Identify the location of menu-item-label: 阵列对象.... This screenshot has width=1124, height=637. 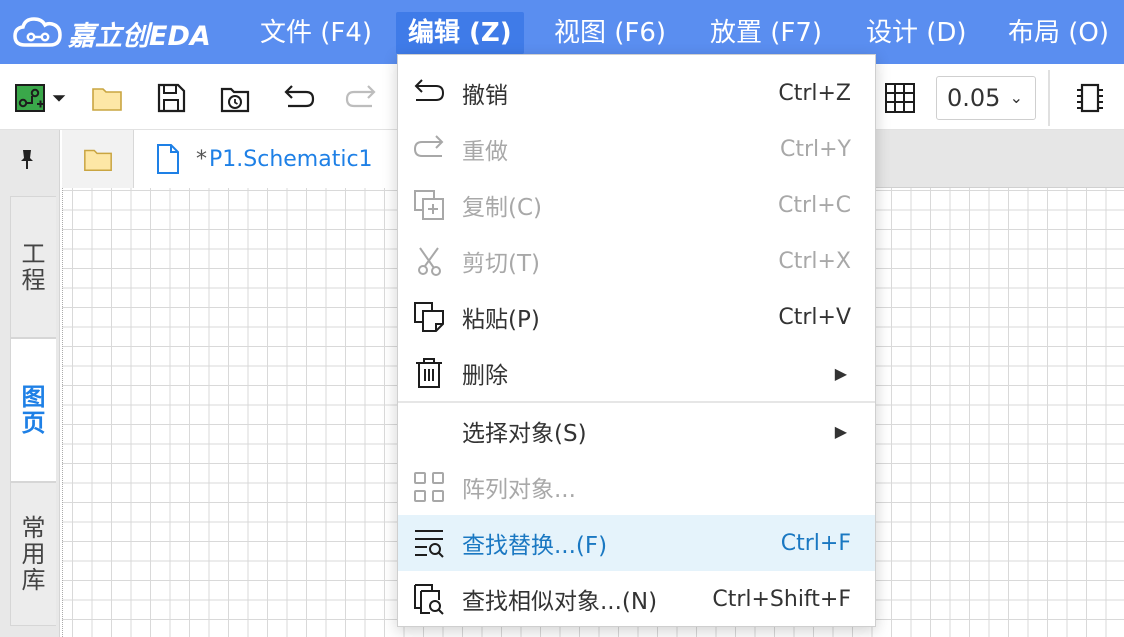
(519, 490).